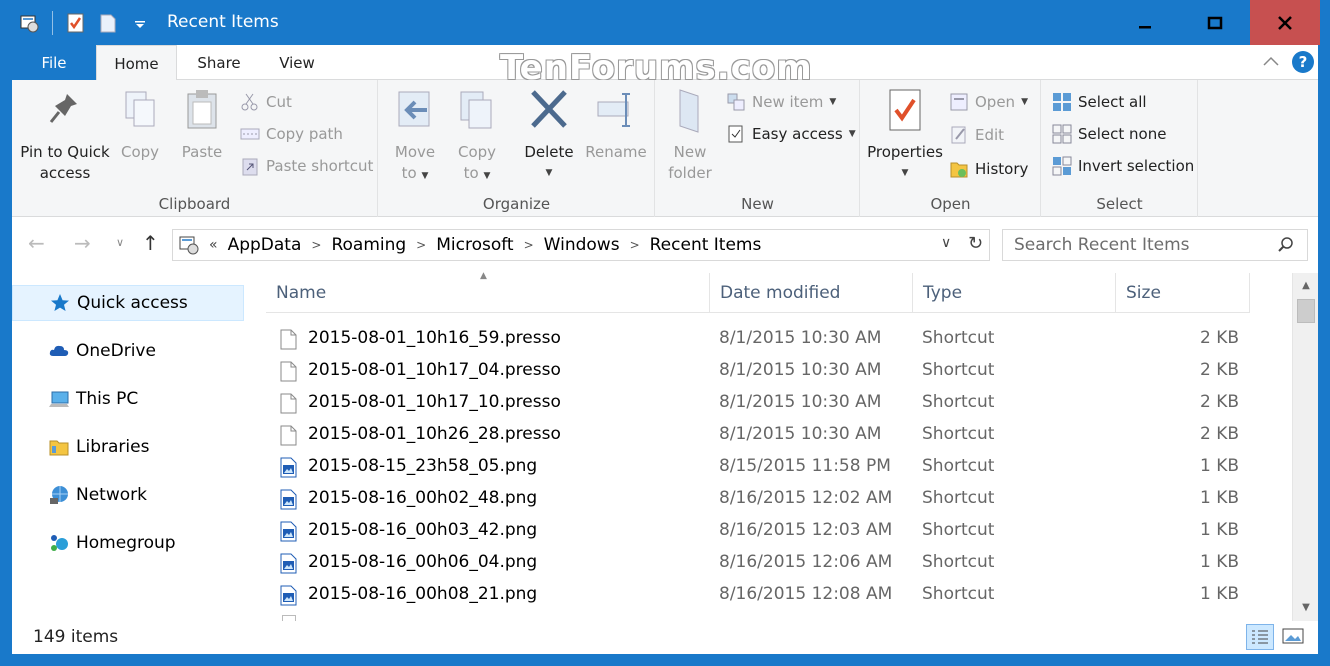 The image size is (1330, 666). I want to click on breadcrumb-item: Microsoft, so click(474, 245).